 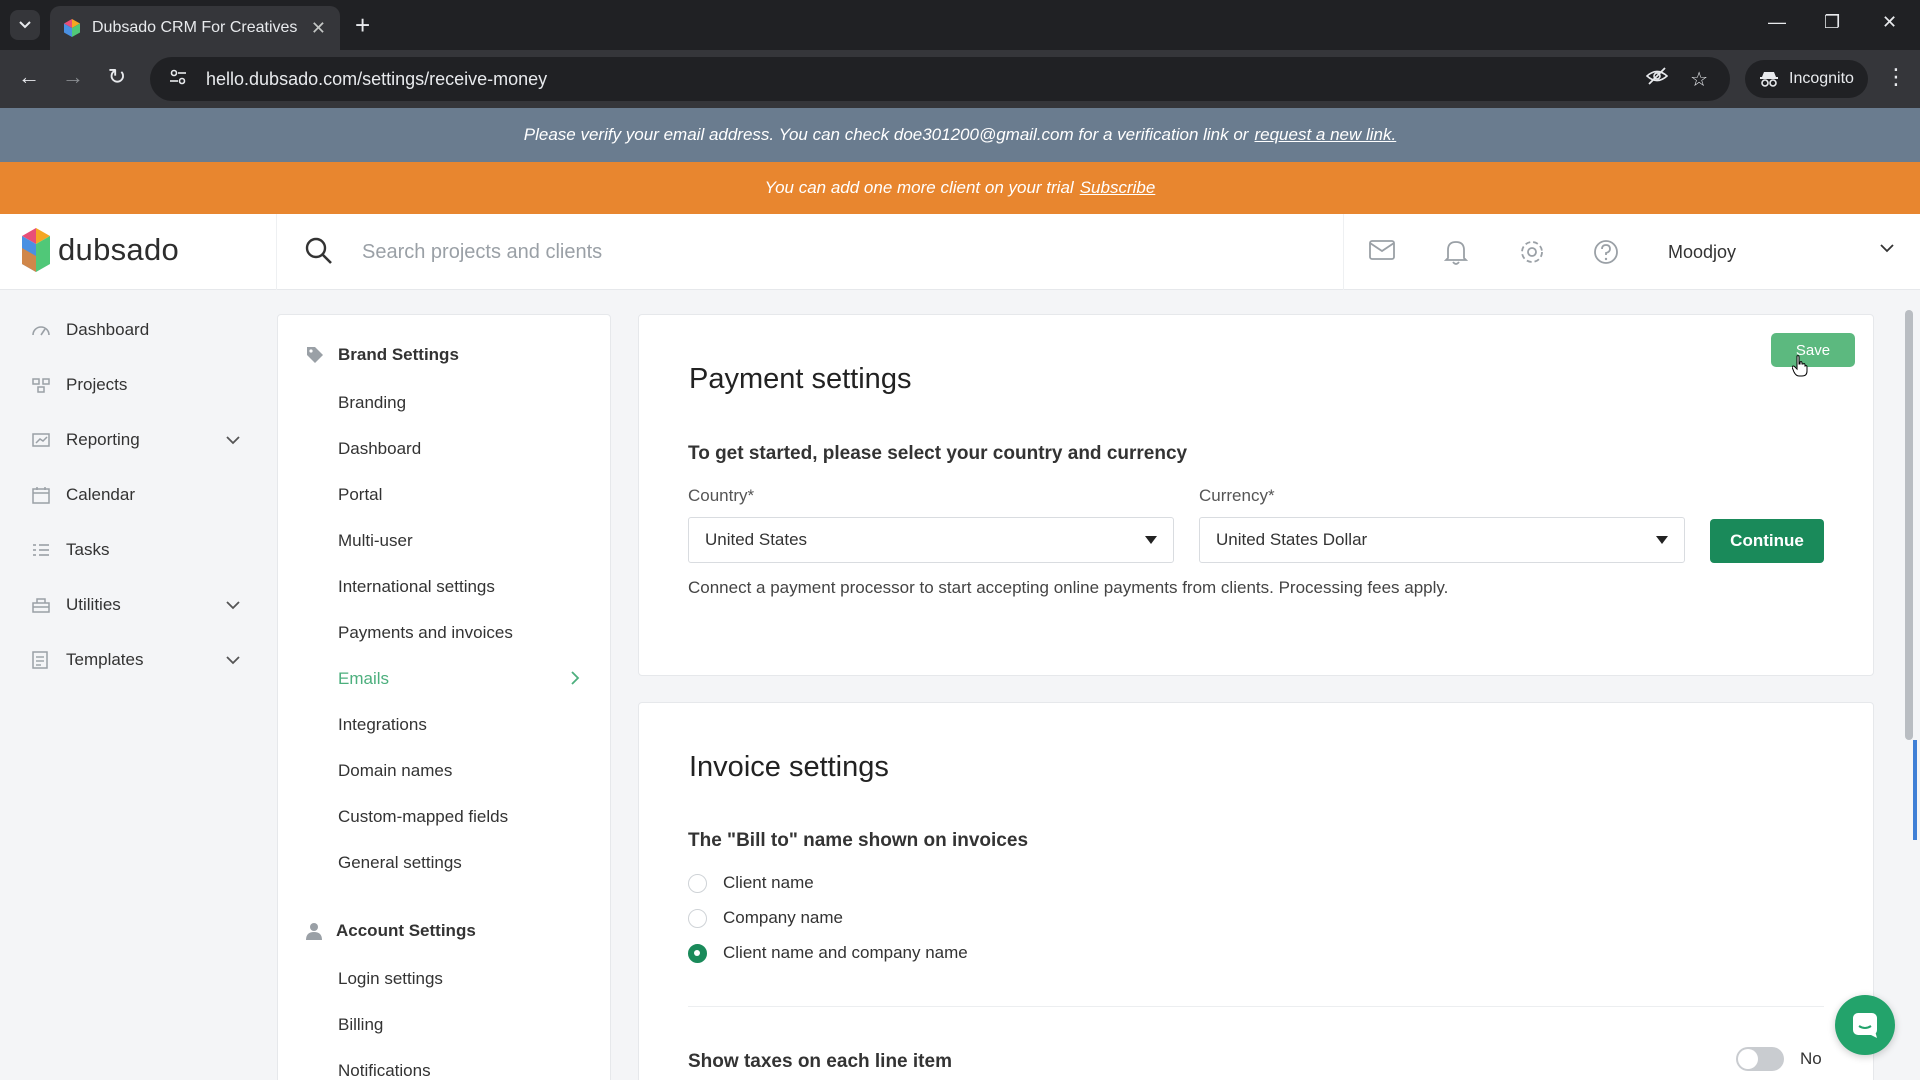 I want to click on url-text: hello.dubsado.com/settings/receive-money, so click(x=377, y=78).